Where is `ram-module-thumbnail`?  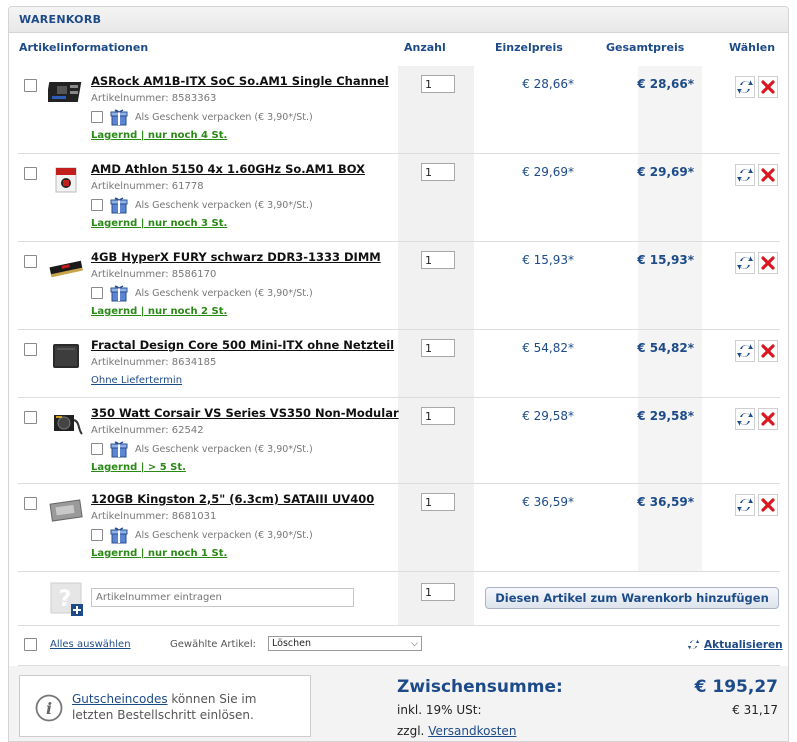 ram-module-thumbnail is located at coordinates (66, 269).